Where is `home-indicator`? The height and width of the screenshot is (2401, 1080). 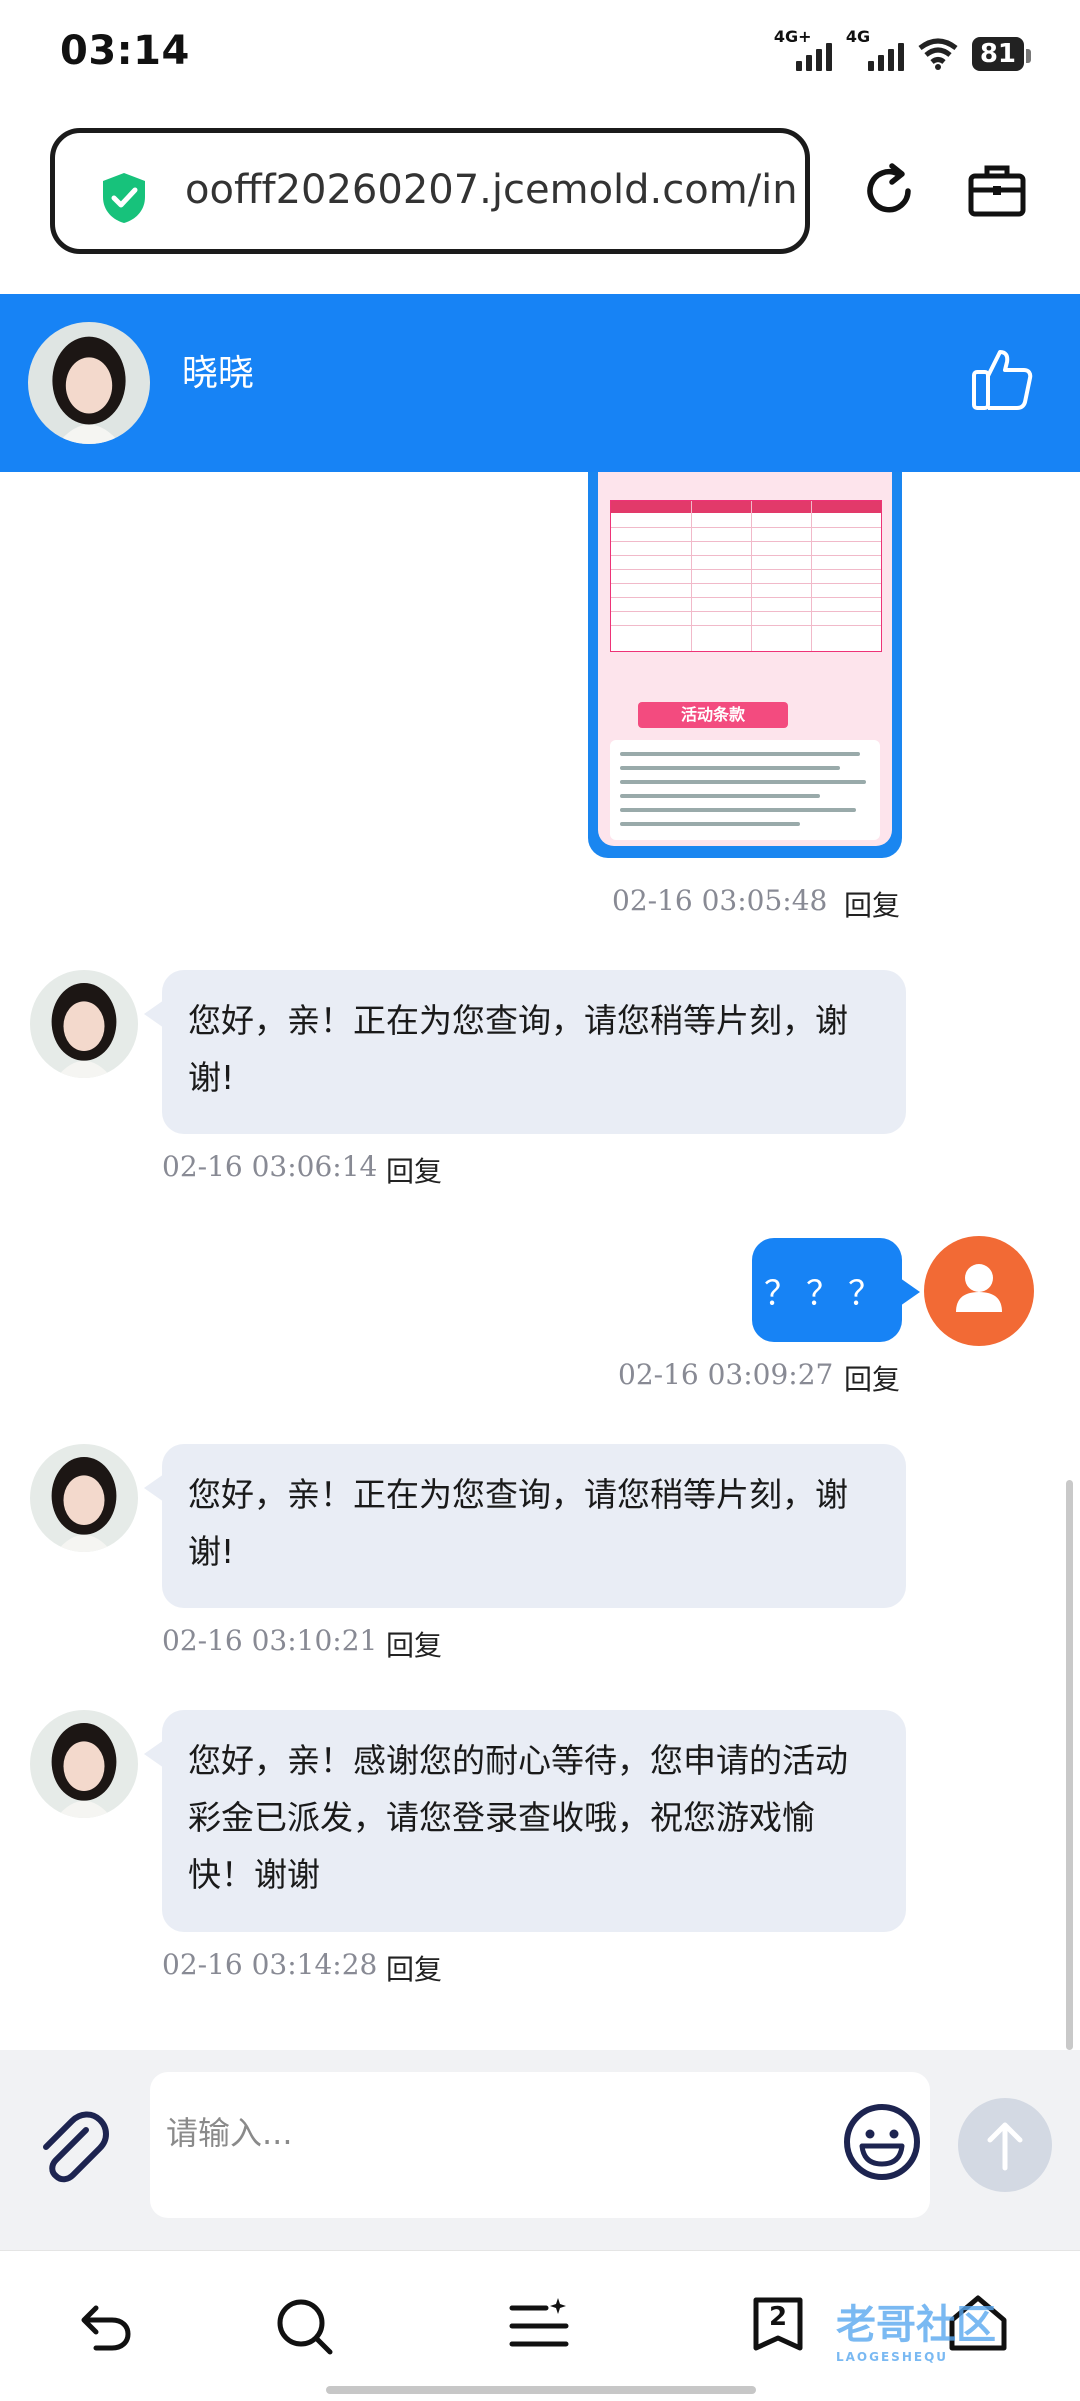 home-indicator is located at coordinates (541, 2390).